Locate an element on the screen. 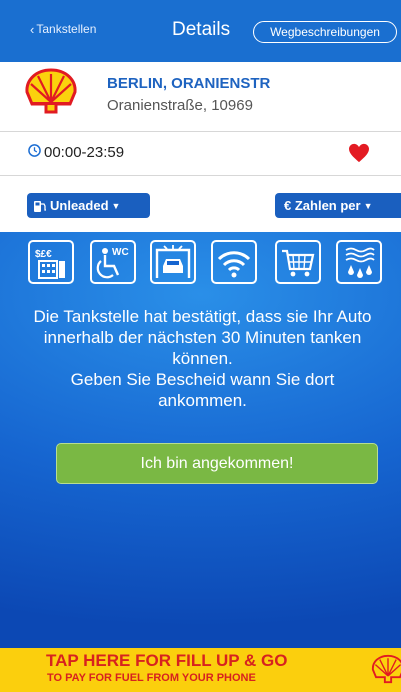 The image size is (401, 692). payment-label: € Zahlen per is located at coordinates (322, 205).